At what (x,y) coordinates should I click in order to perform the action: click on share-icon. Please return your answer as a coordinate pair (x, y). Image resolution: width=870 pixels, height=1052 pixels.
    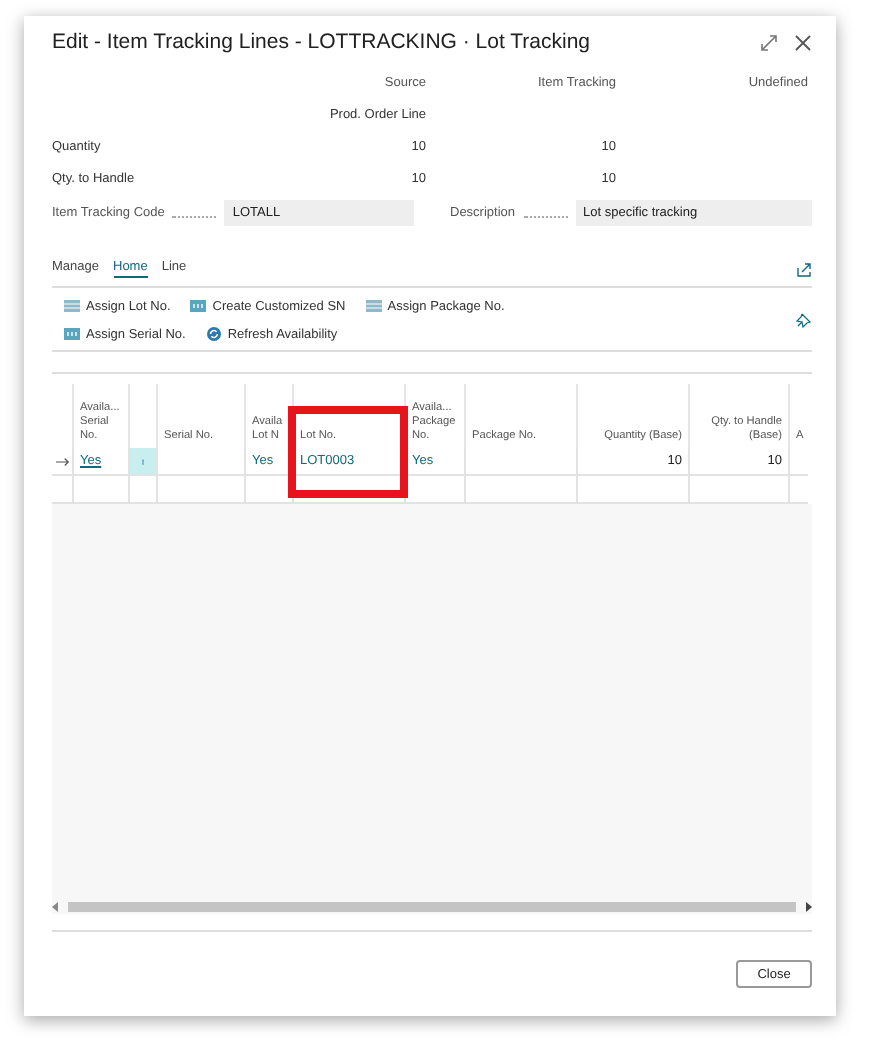
    Looking at the image, I should click on (804, 269).